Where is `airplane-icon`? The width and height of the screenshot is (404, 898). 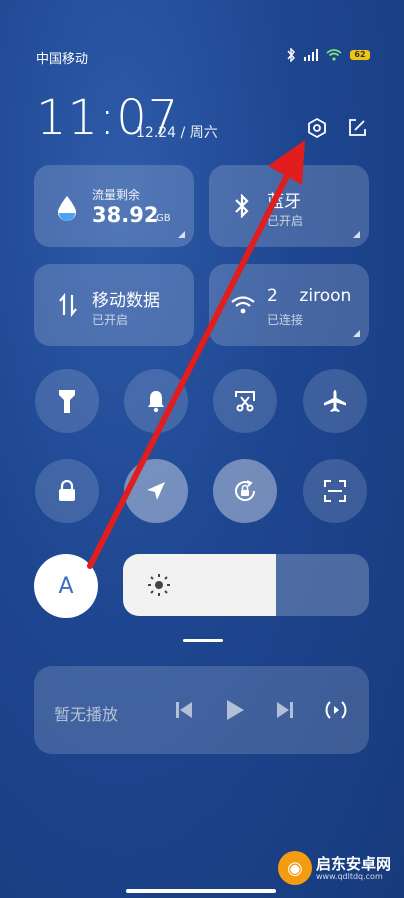
airplane-icon is located at coordinates (335, 401).